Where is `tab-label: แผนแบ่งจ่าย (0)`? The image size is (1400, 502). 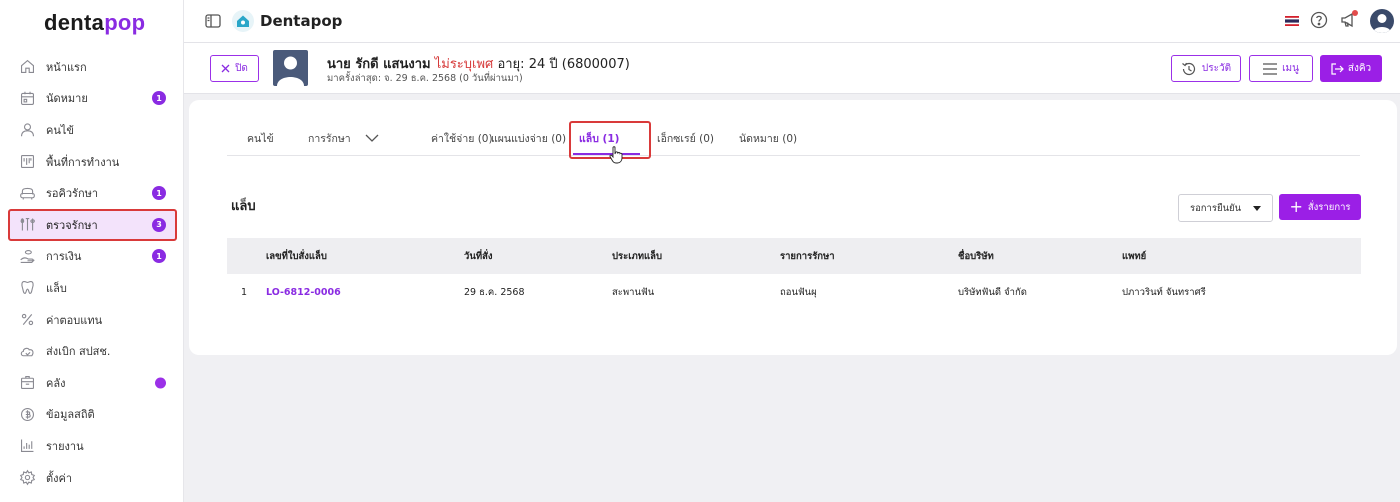
tab-label: แผนแบ่งจ่าย (0) is located at coordinates (529, 138).